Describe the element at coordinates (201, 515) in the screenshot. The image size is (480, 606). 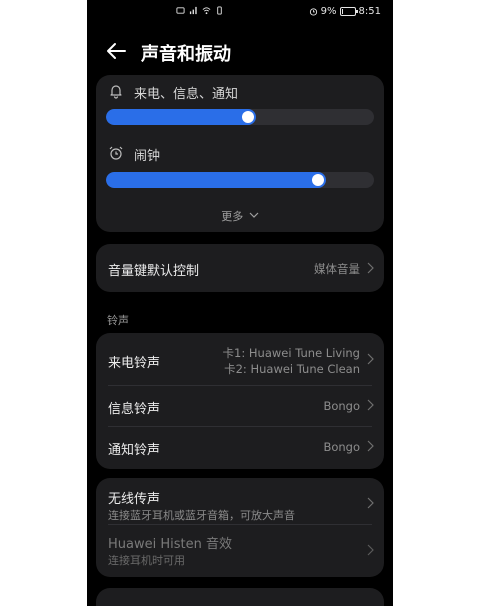
I see `wireless-sound-subtitle: 连接蓝牙耳机或蓝牙音箱，可放大声音` at that location.